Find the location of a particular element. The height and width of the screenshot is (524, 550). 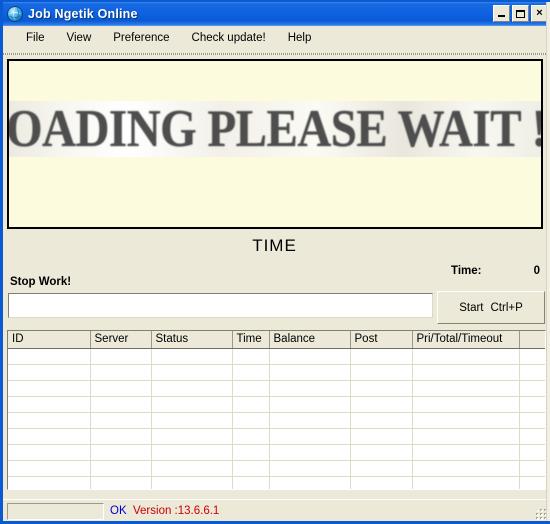

menu-item-file: File is located at coordinates (35, 38).